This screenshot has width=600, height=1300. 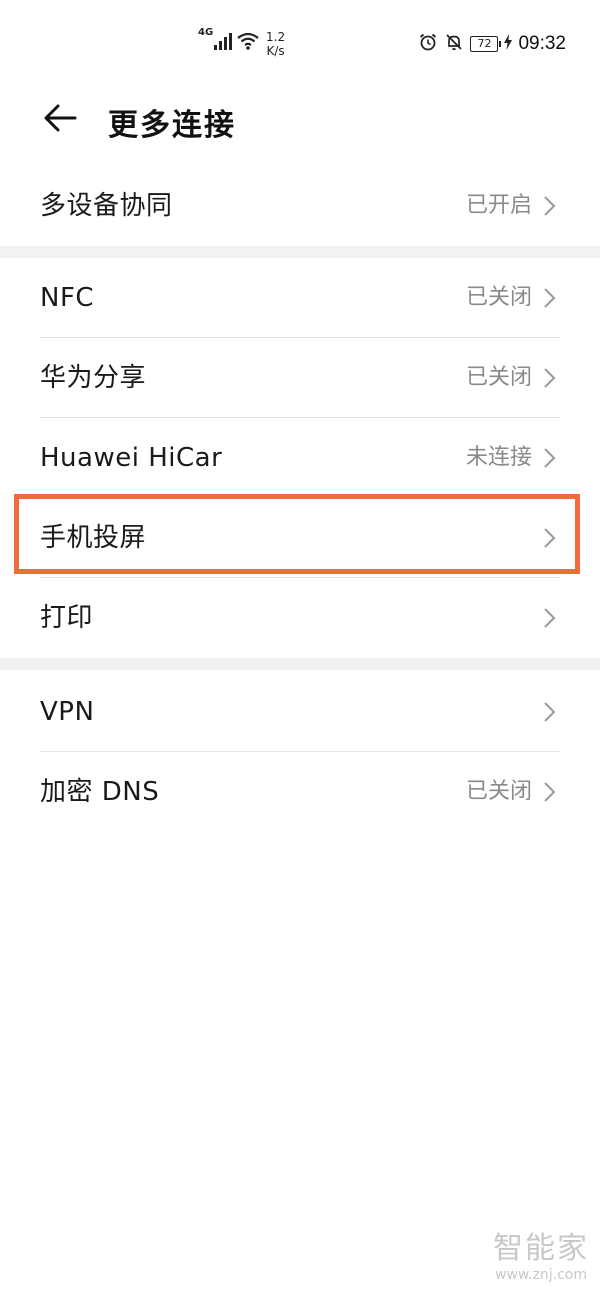 What do you see at coordinates (248, 43) in the screenshot?
I see `wifi-icon` at bounding box center [248, 43].